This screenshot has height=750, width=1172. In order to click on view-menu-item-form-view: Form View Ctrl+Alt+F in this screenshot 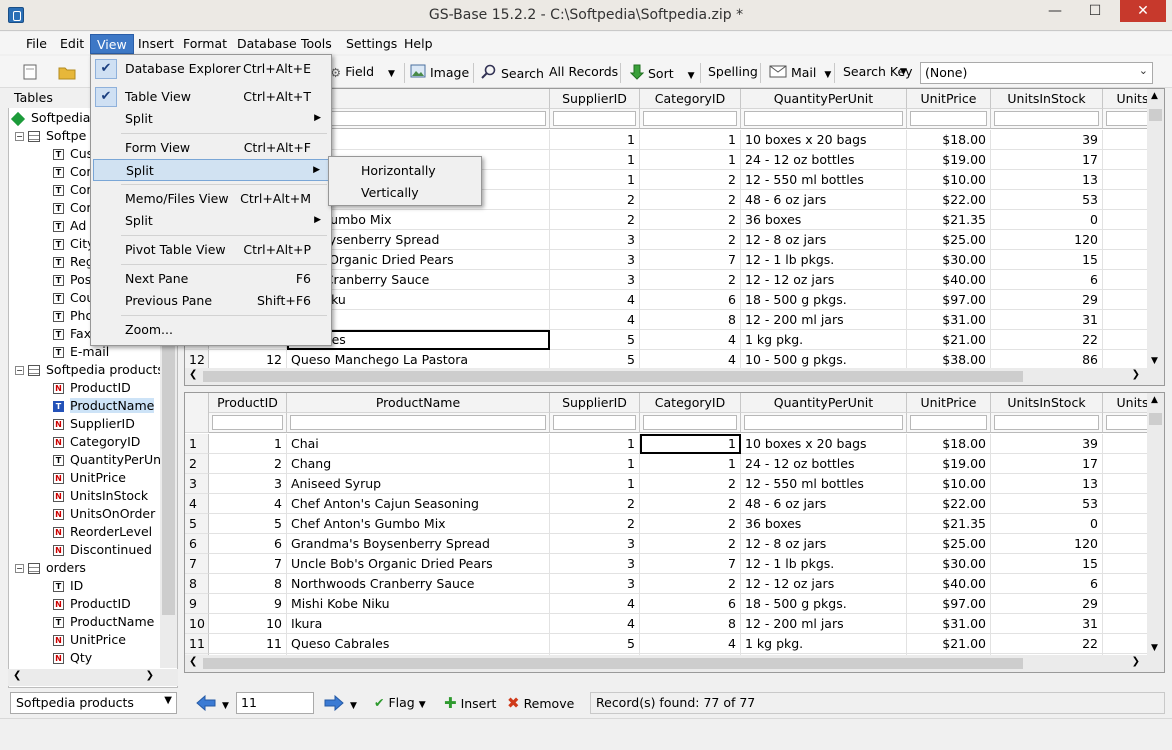, I will do `click(211, 148)`.